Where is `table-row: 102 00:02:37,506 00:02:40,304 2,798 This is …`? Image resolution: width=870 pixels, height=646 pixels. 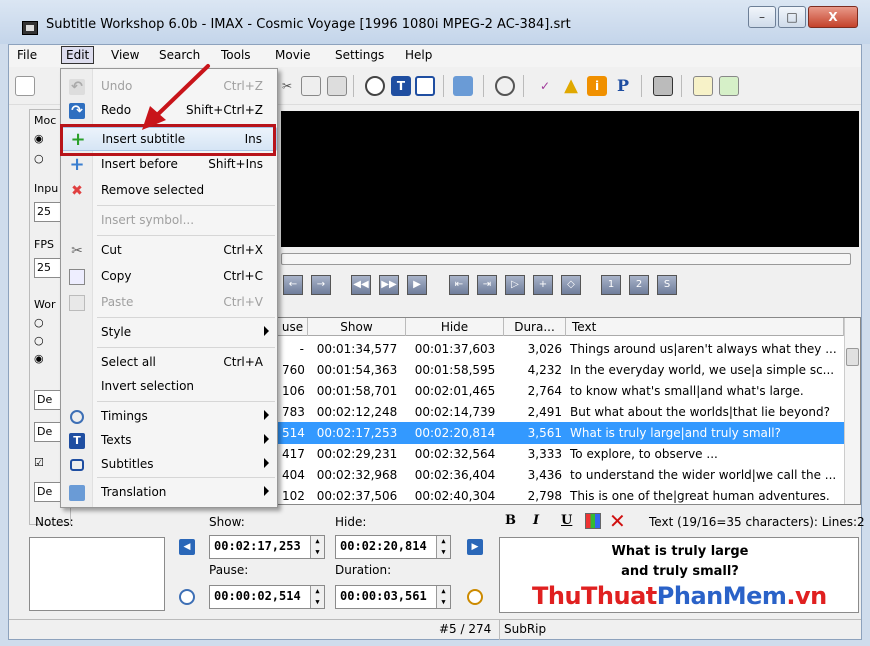 table-row: 102 00:02:37,506 00:02:40,304 2,798 This is … is located at coordinates (561, 494).